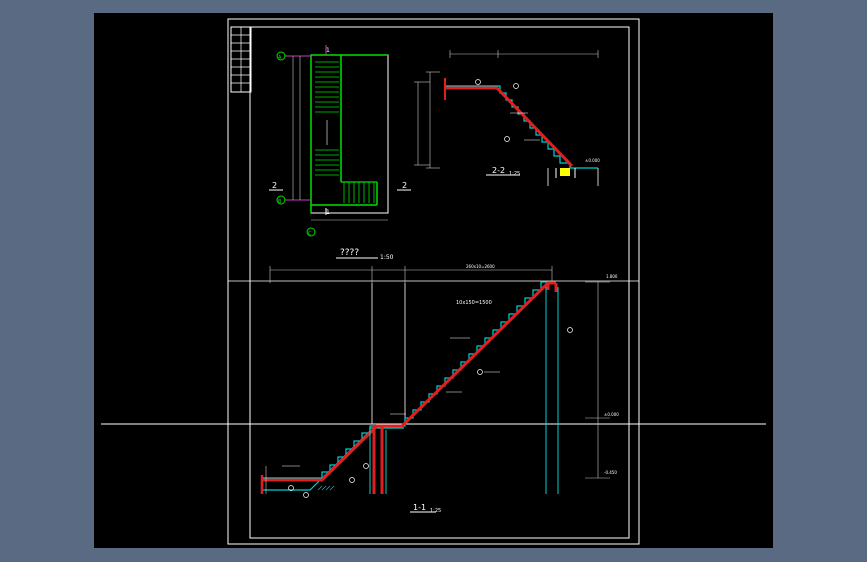 This screenshot has height=562, width=867. Describe the element at coordinates (498, 170) in the screenshot. I see `section-2-2-title: 2-2` at that location.